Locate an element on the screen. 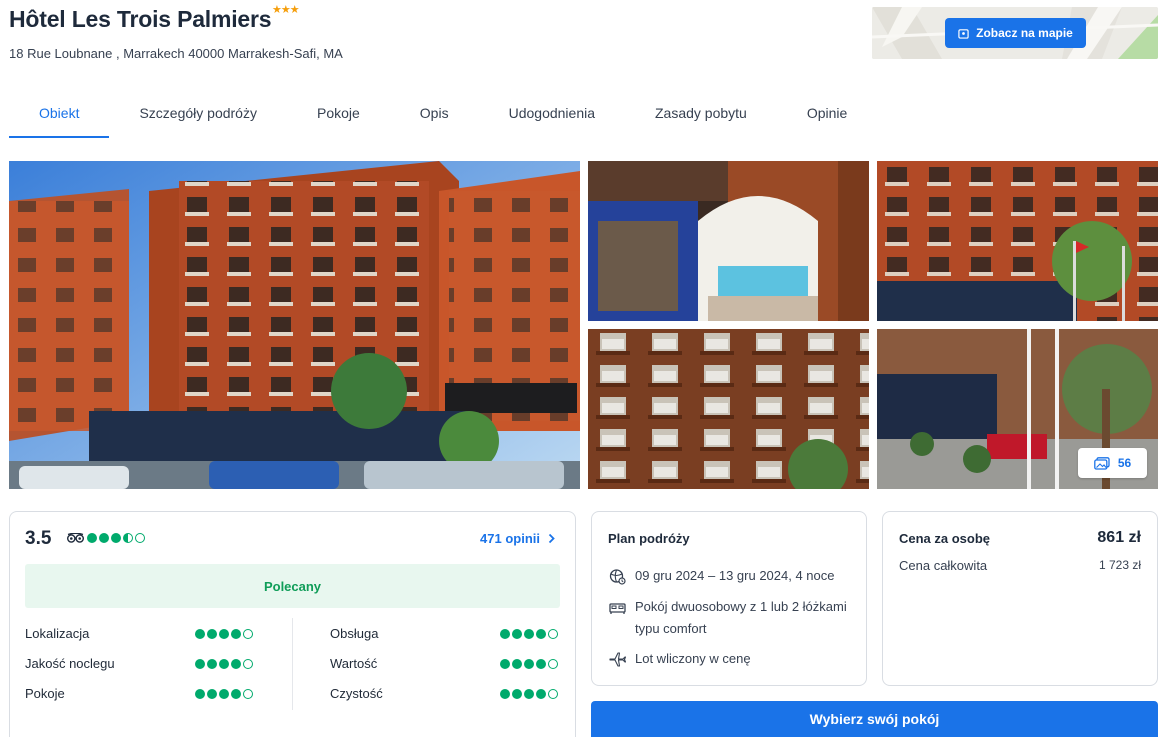  map-pin-icon is located at coordinates (963, 33).